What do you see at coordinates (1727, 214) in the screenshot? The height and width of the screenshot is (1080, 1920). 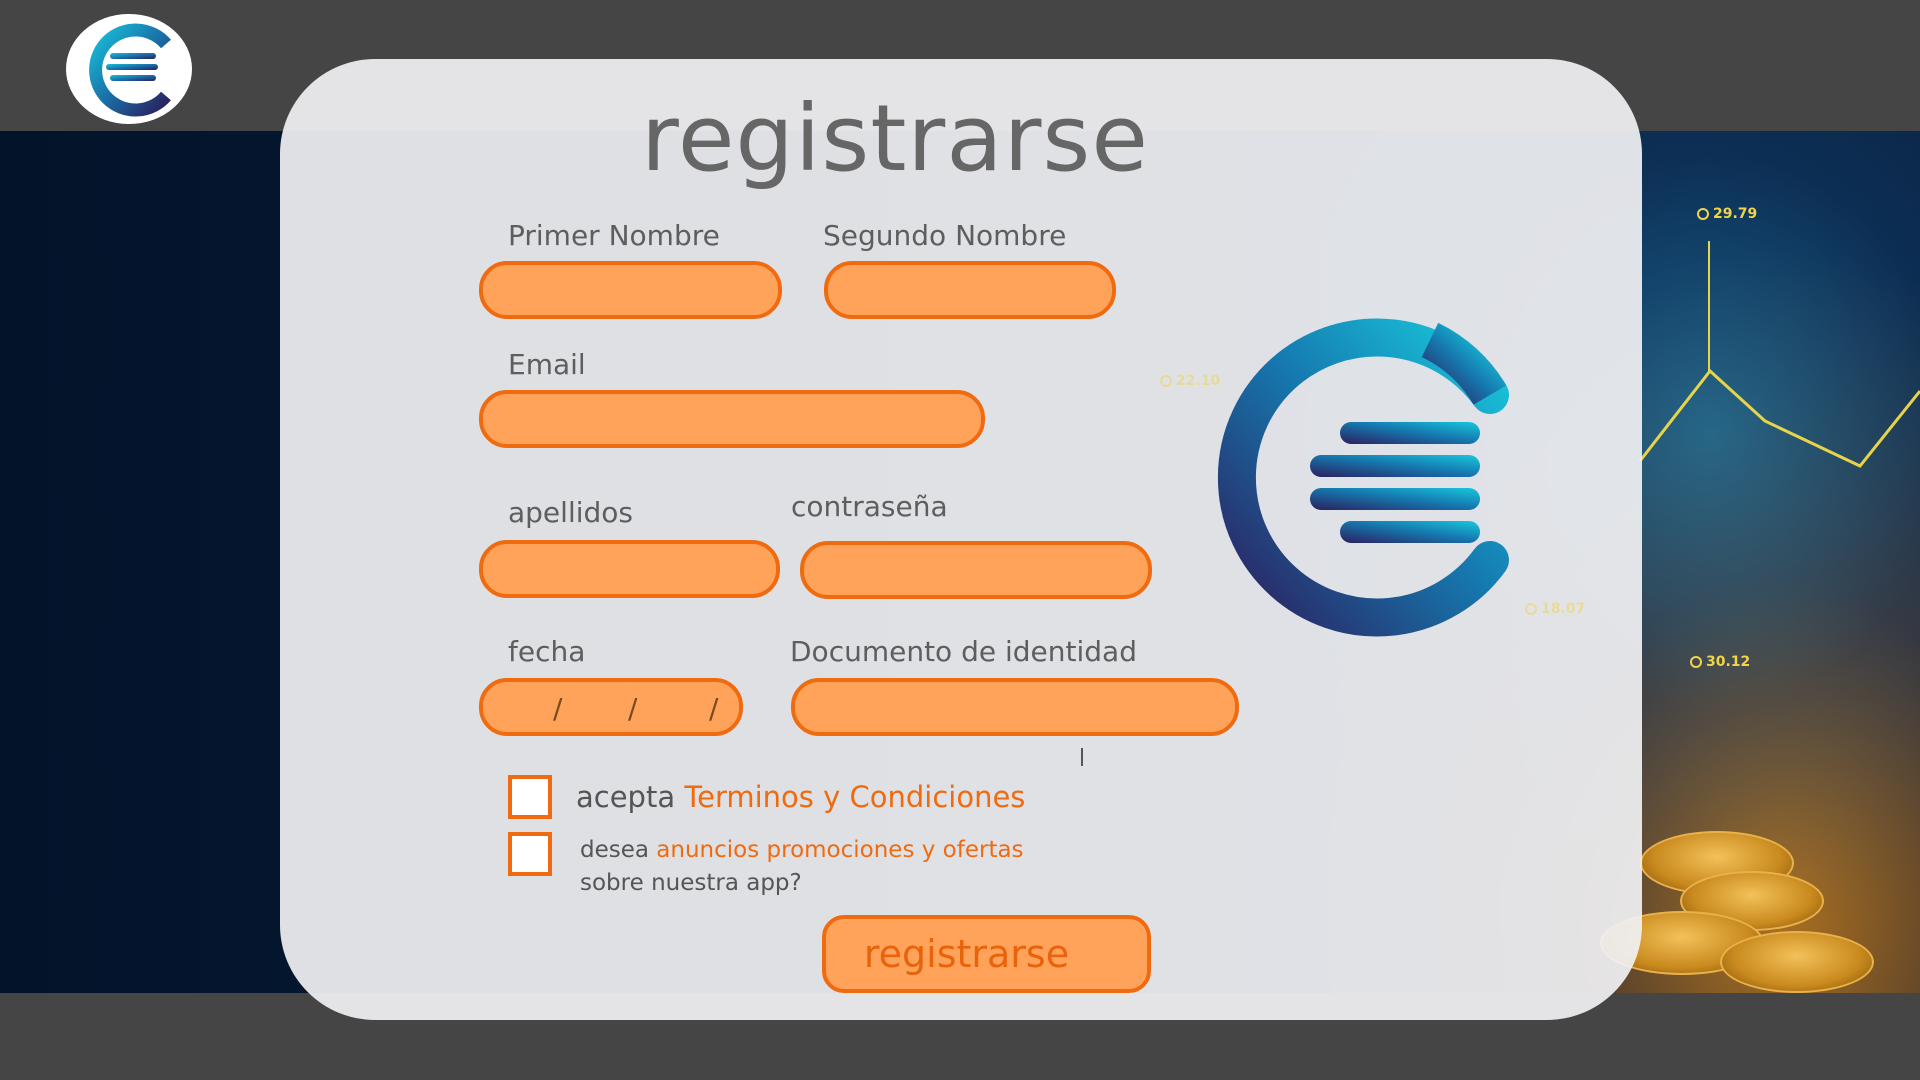 I see `price-tag: 29.79` at bounding box center [1727, 214].